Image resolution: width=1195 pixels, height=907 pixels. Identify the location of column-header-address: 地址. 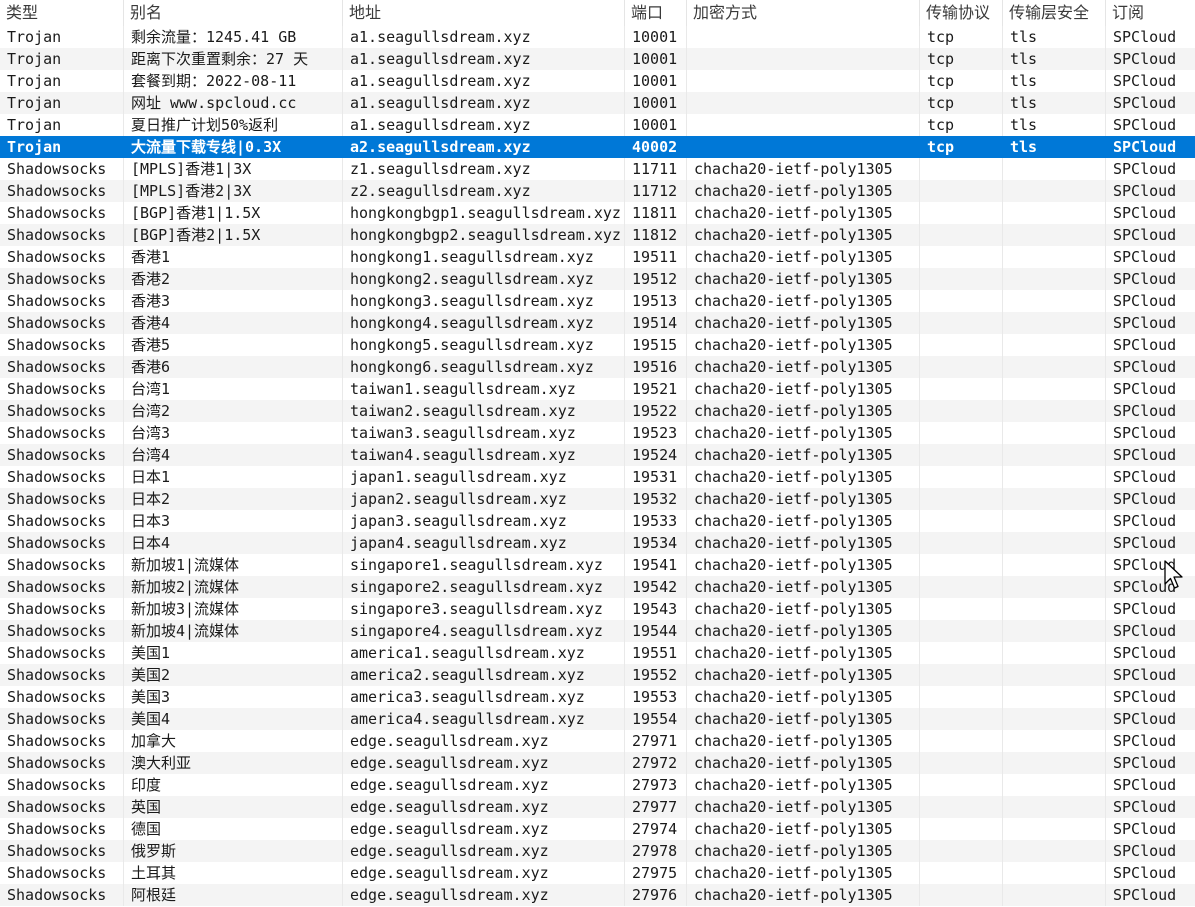
(484, 13).